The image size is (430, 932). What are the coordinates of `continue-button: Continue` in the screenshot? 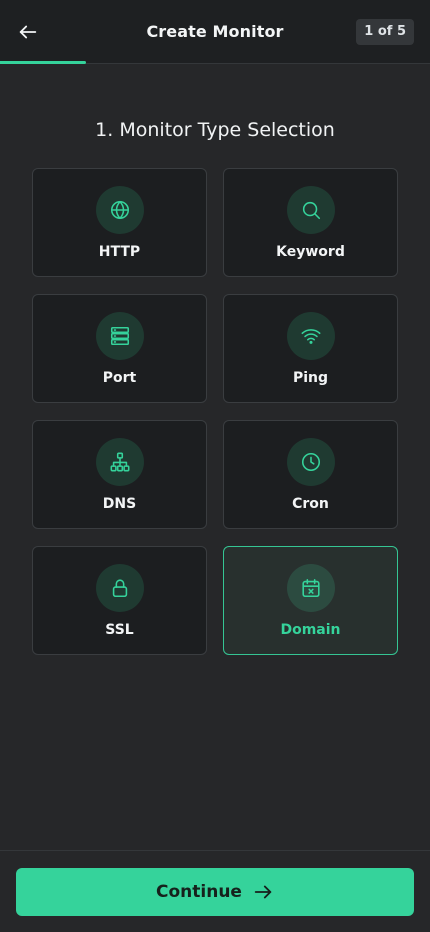 It's located at (215, 892).